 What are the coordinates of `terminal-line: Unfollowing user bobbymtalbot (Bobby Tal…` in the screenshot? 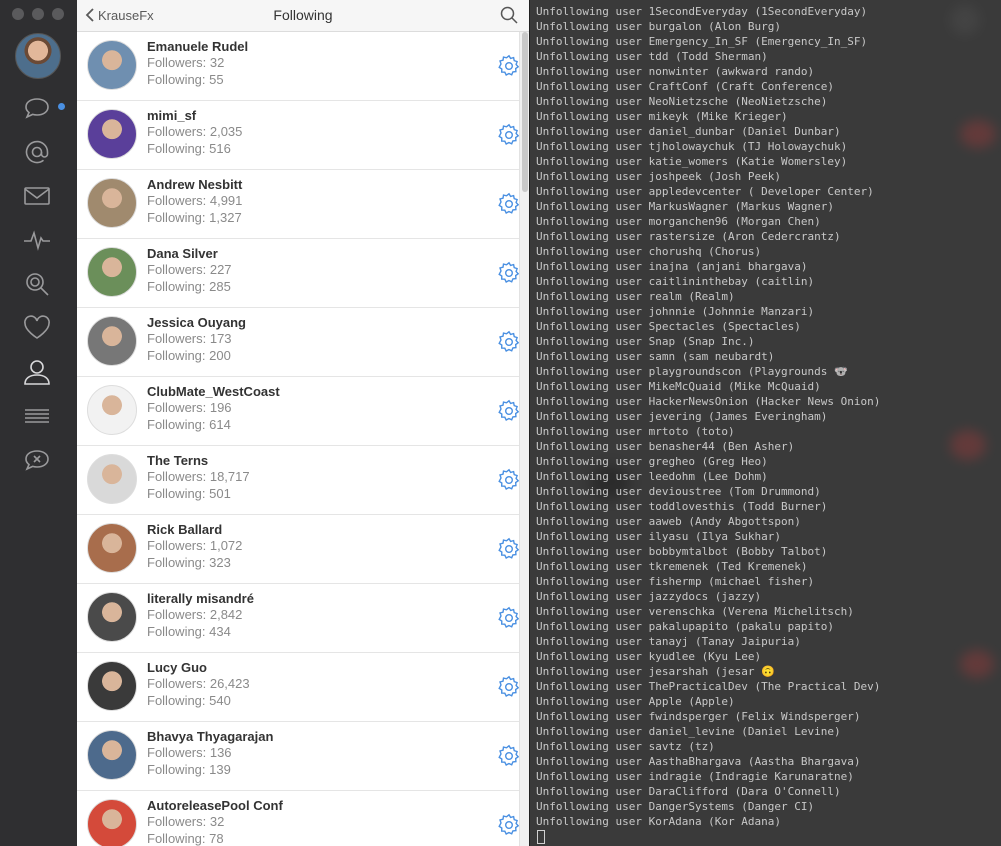 It's located at (682, 551).